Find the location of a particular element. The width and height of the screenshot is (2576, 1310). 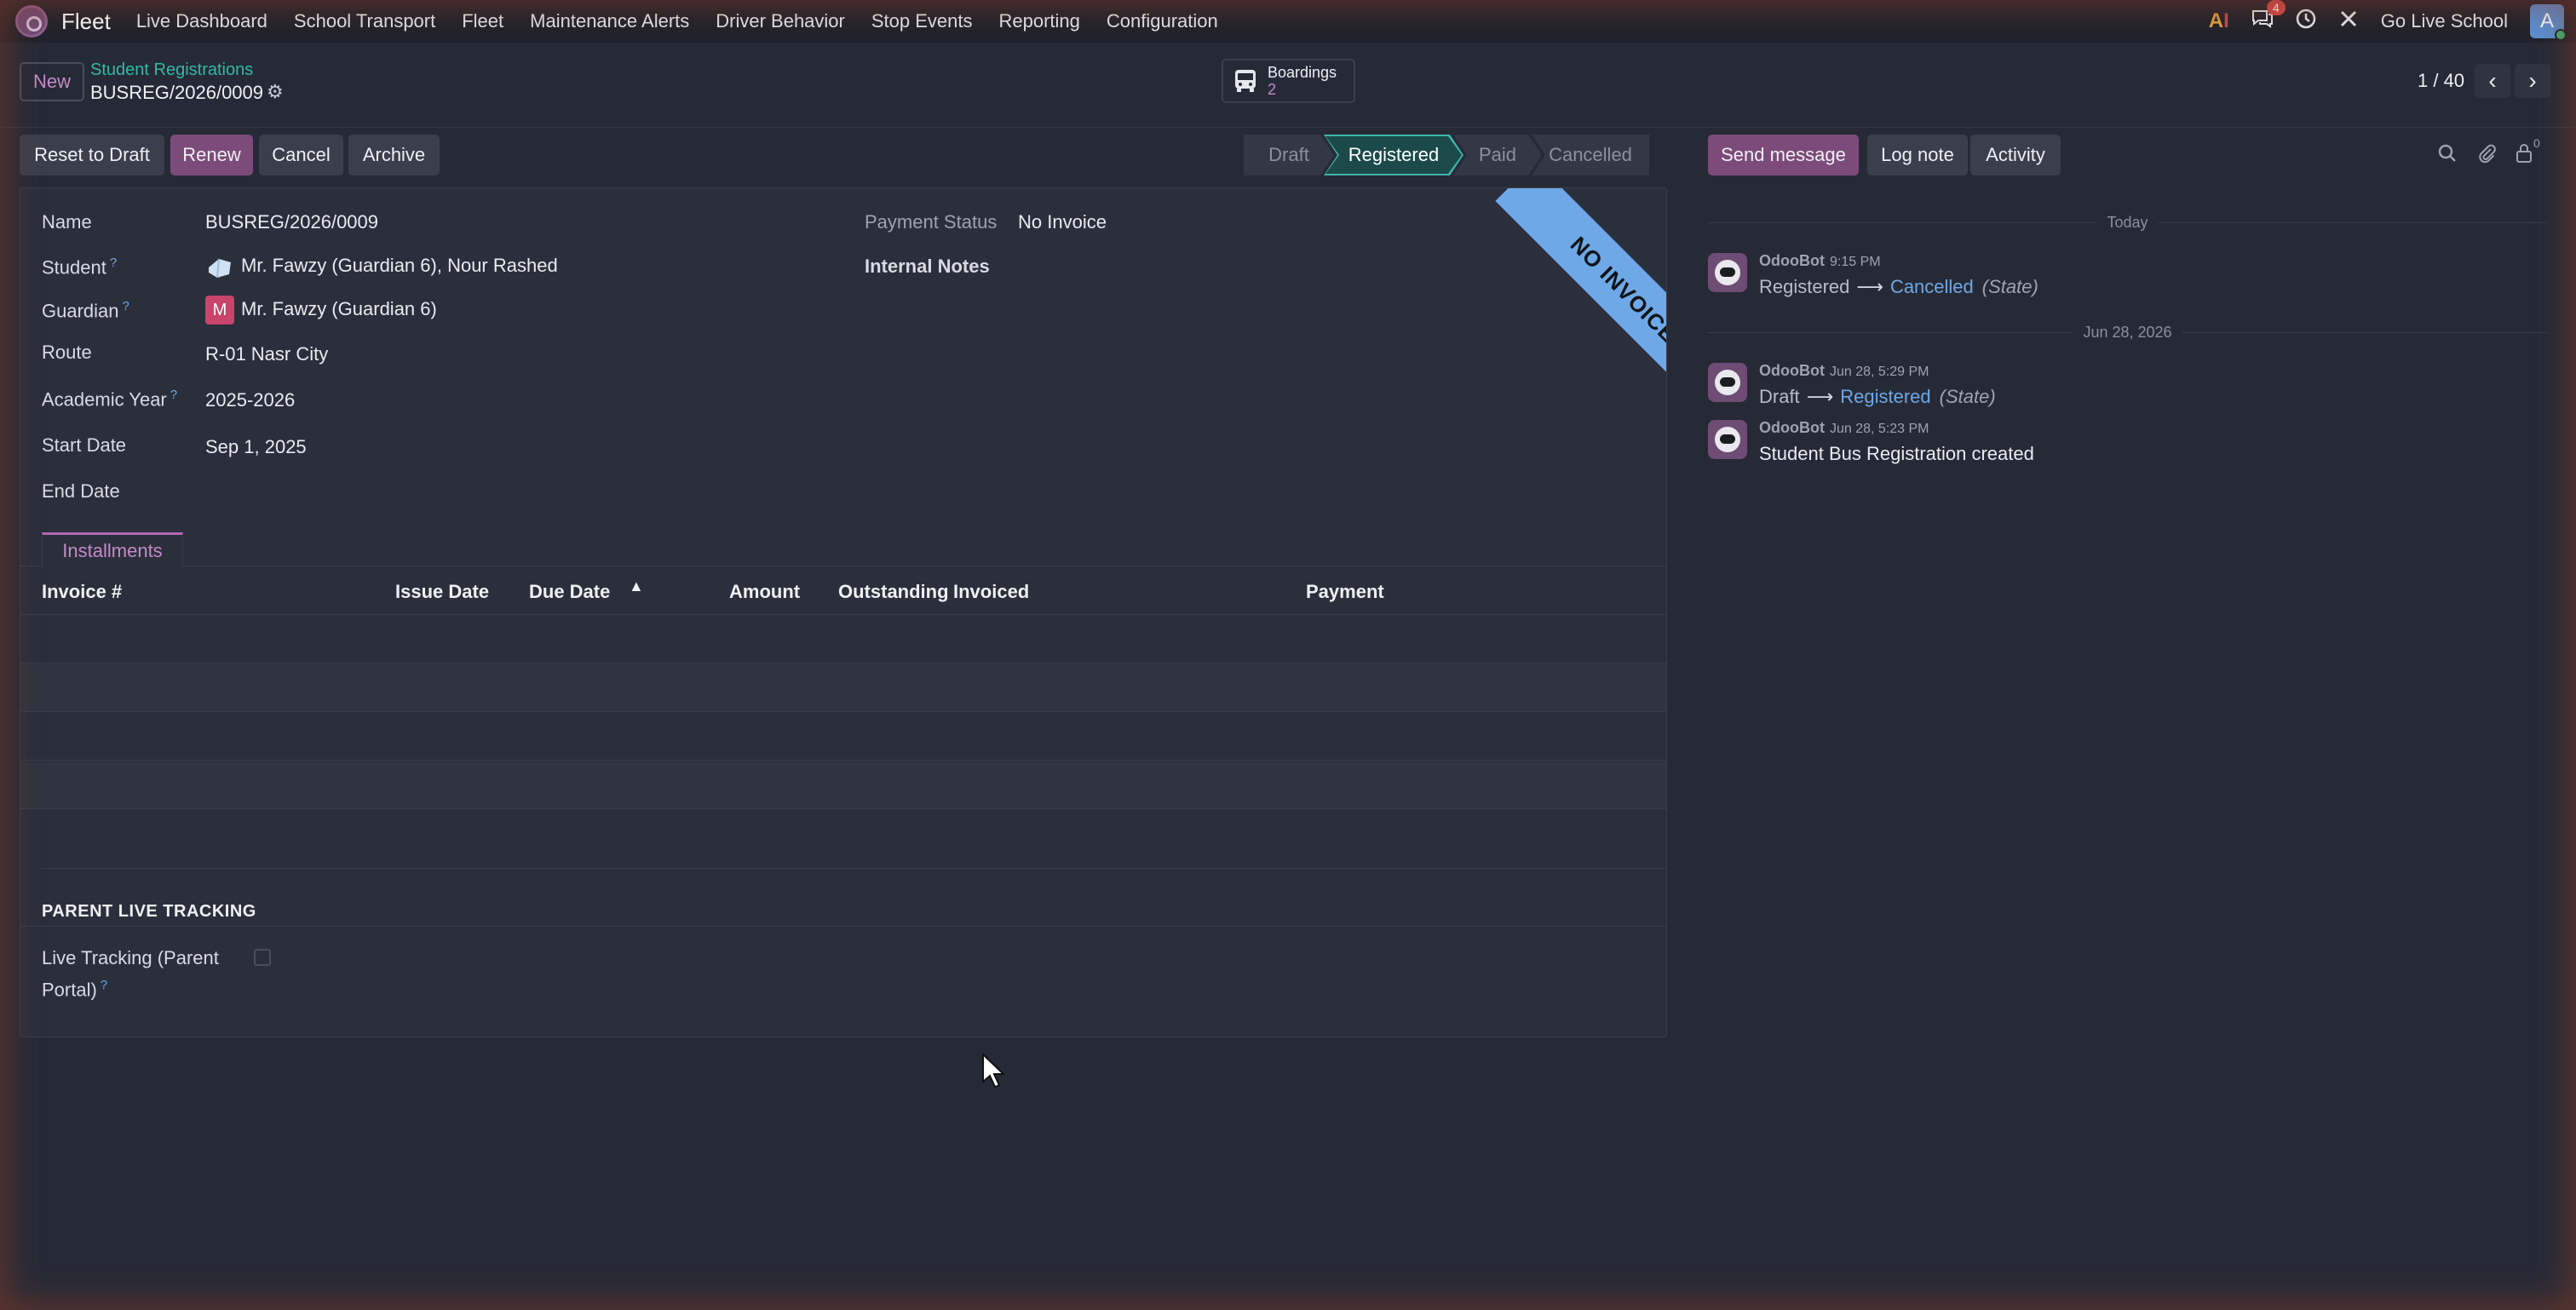

stage-draft: Draft is located at coordinates (1289, 155).